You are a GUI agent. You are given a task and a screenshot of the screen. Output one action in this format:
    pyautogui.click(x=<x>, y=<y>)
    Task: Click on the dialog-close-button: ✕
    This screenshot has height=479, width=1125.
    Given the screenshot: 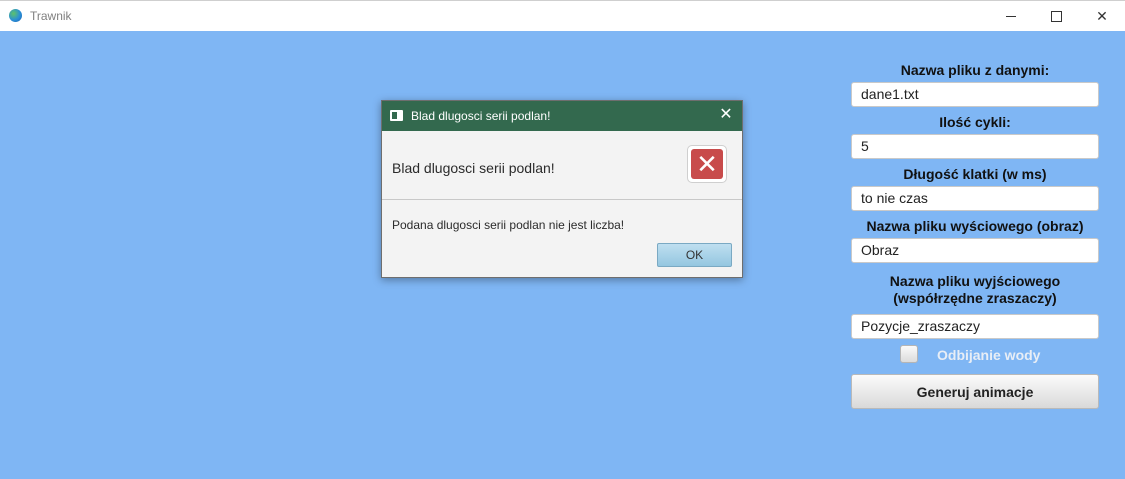 What is the action you would take?
    pyautogui.click(x=726, y=115)
    